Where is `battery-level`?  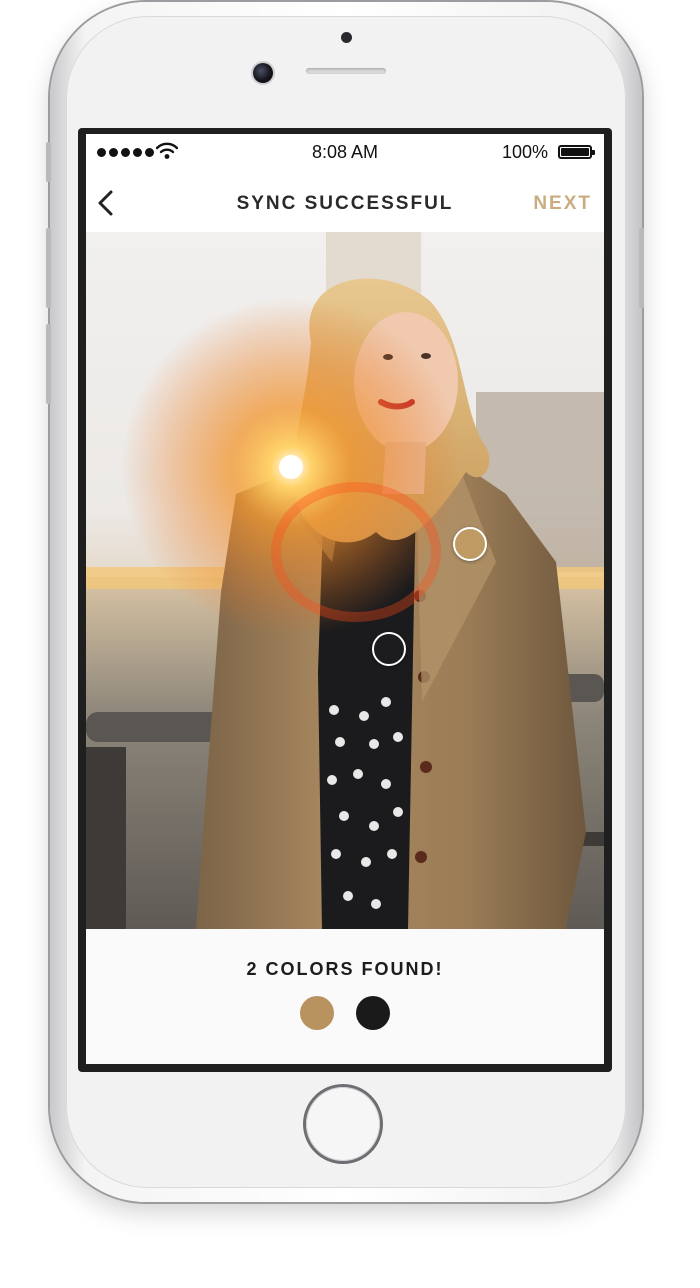 battery-level is located at coordinates (575, 152).